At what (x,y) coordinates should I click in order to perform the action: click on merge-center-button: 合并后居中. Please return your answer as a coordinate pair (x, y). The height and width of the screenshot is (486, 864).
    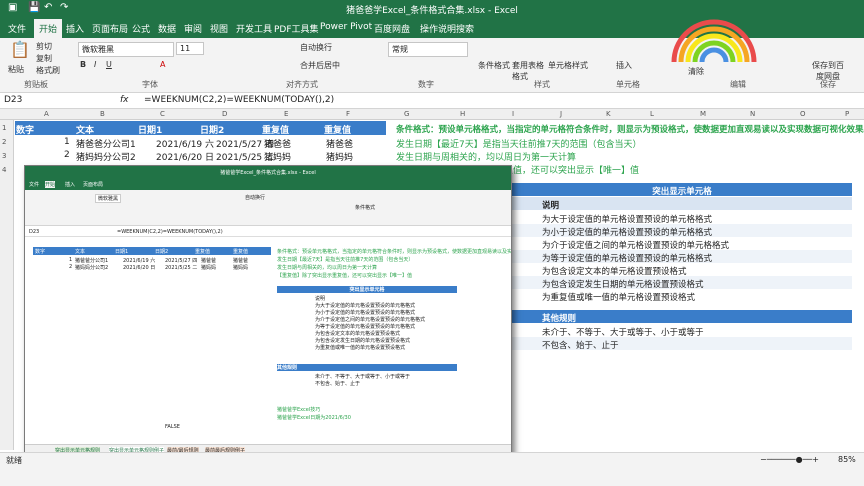
    Looking at the image, I should click on (320, 65).